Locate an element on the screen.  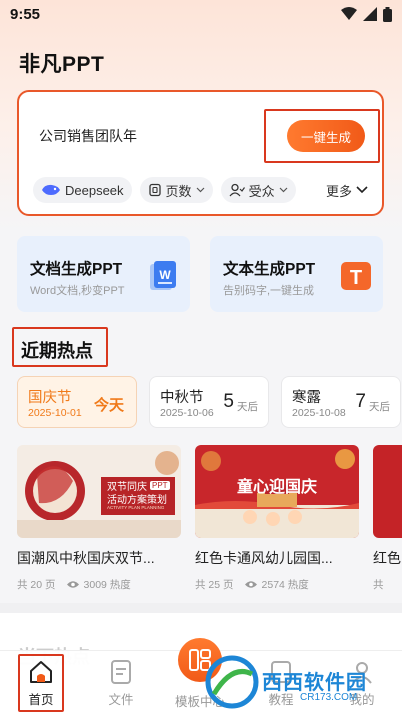
app-title: 非凡PPT is located at coordinates (62, 64).